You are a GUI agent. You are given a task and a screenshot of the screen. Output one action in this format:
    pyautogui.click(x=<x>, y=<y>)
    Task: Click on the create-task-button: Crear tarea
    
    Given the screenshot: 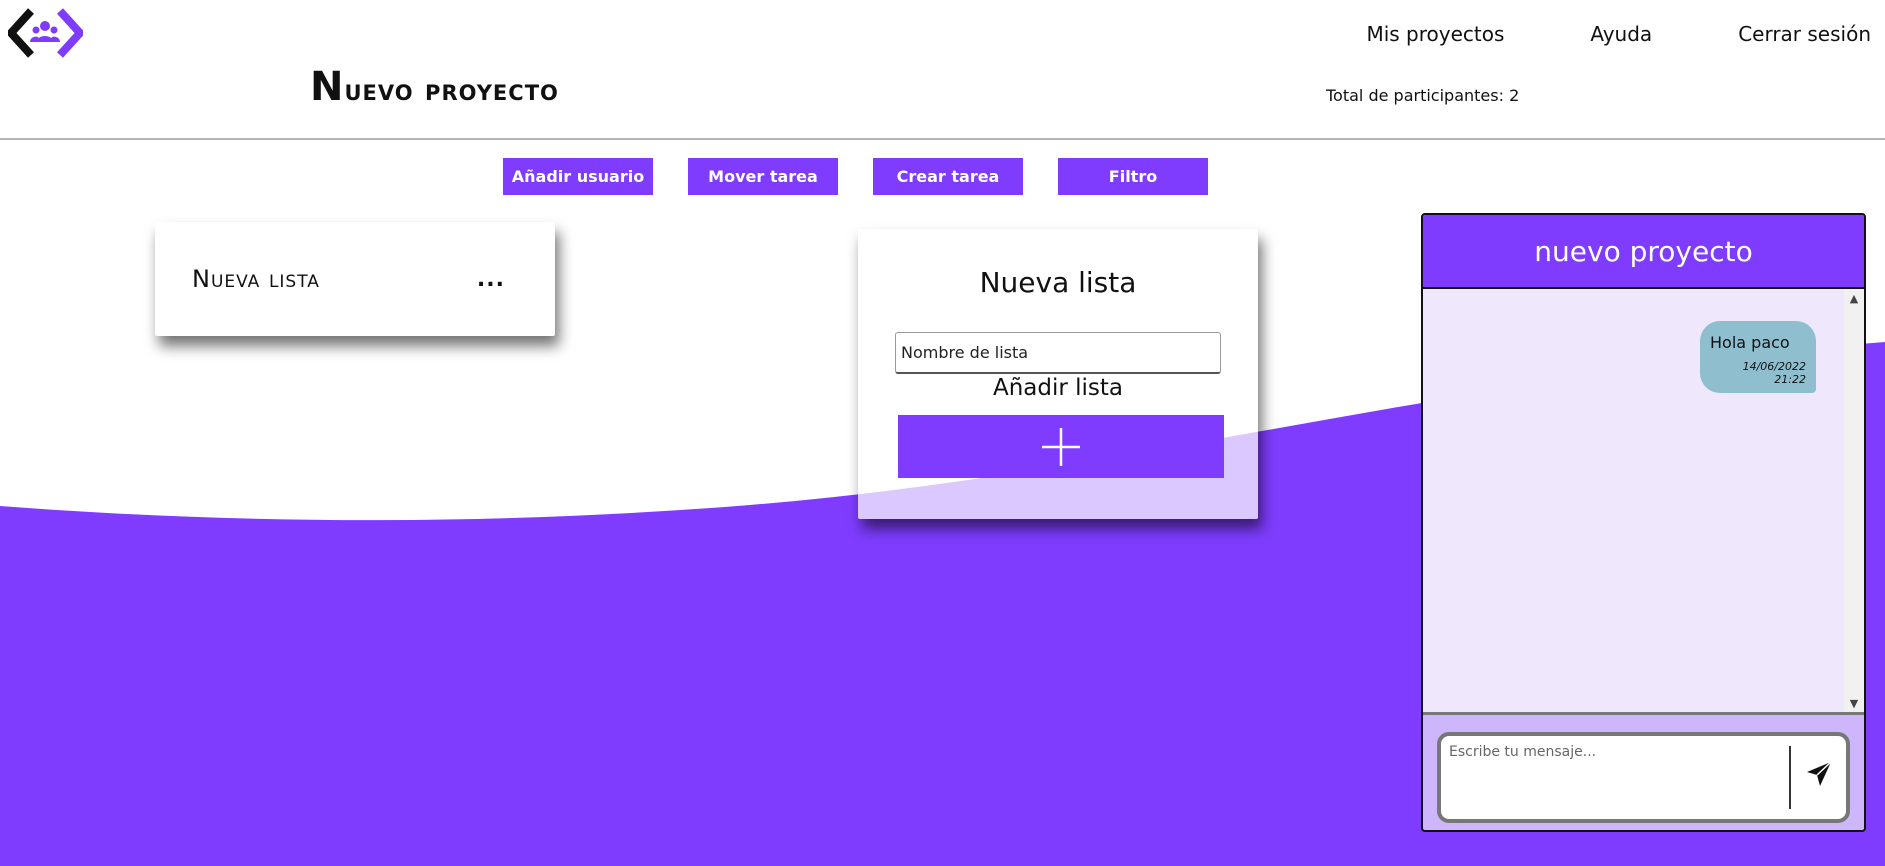 What is the action you would take?
    pyautogui.click(x=948, y=176)
    